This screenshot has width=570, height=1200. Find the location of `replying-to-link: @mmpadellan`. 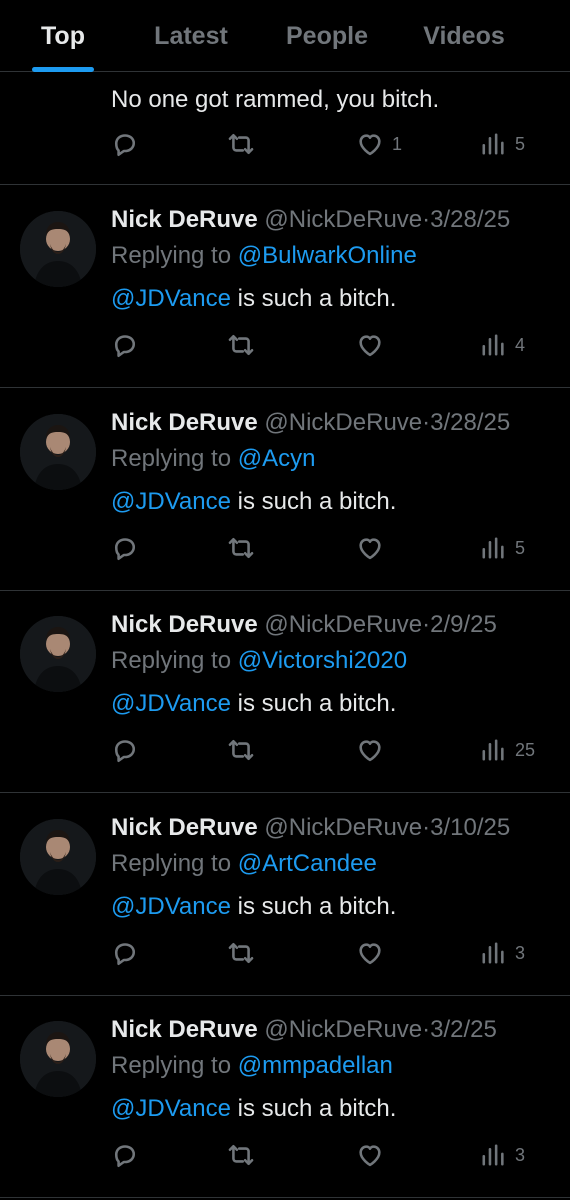

replying-to-link: @mmpadellan is located at coordinates (315, 1065).